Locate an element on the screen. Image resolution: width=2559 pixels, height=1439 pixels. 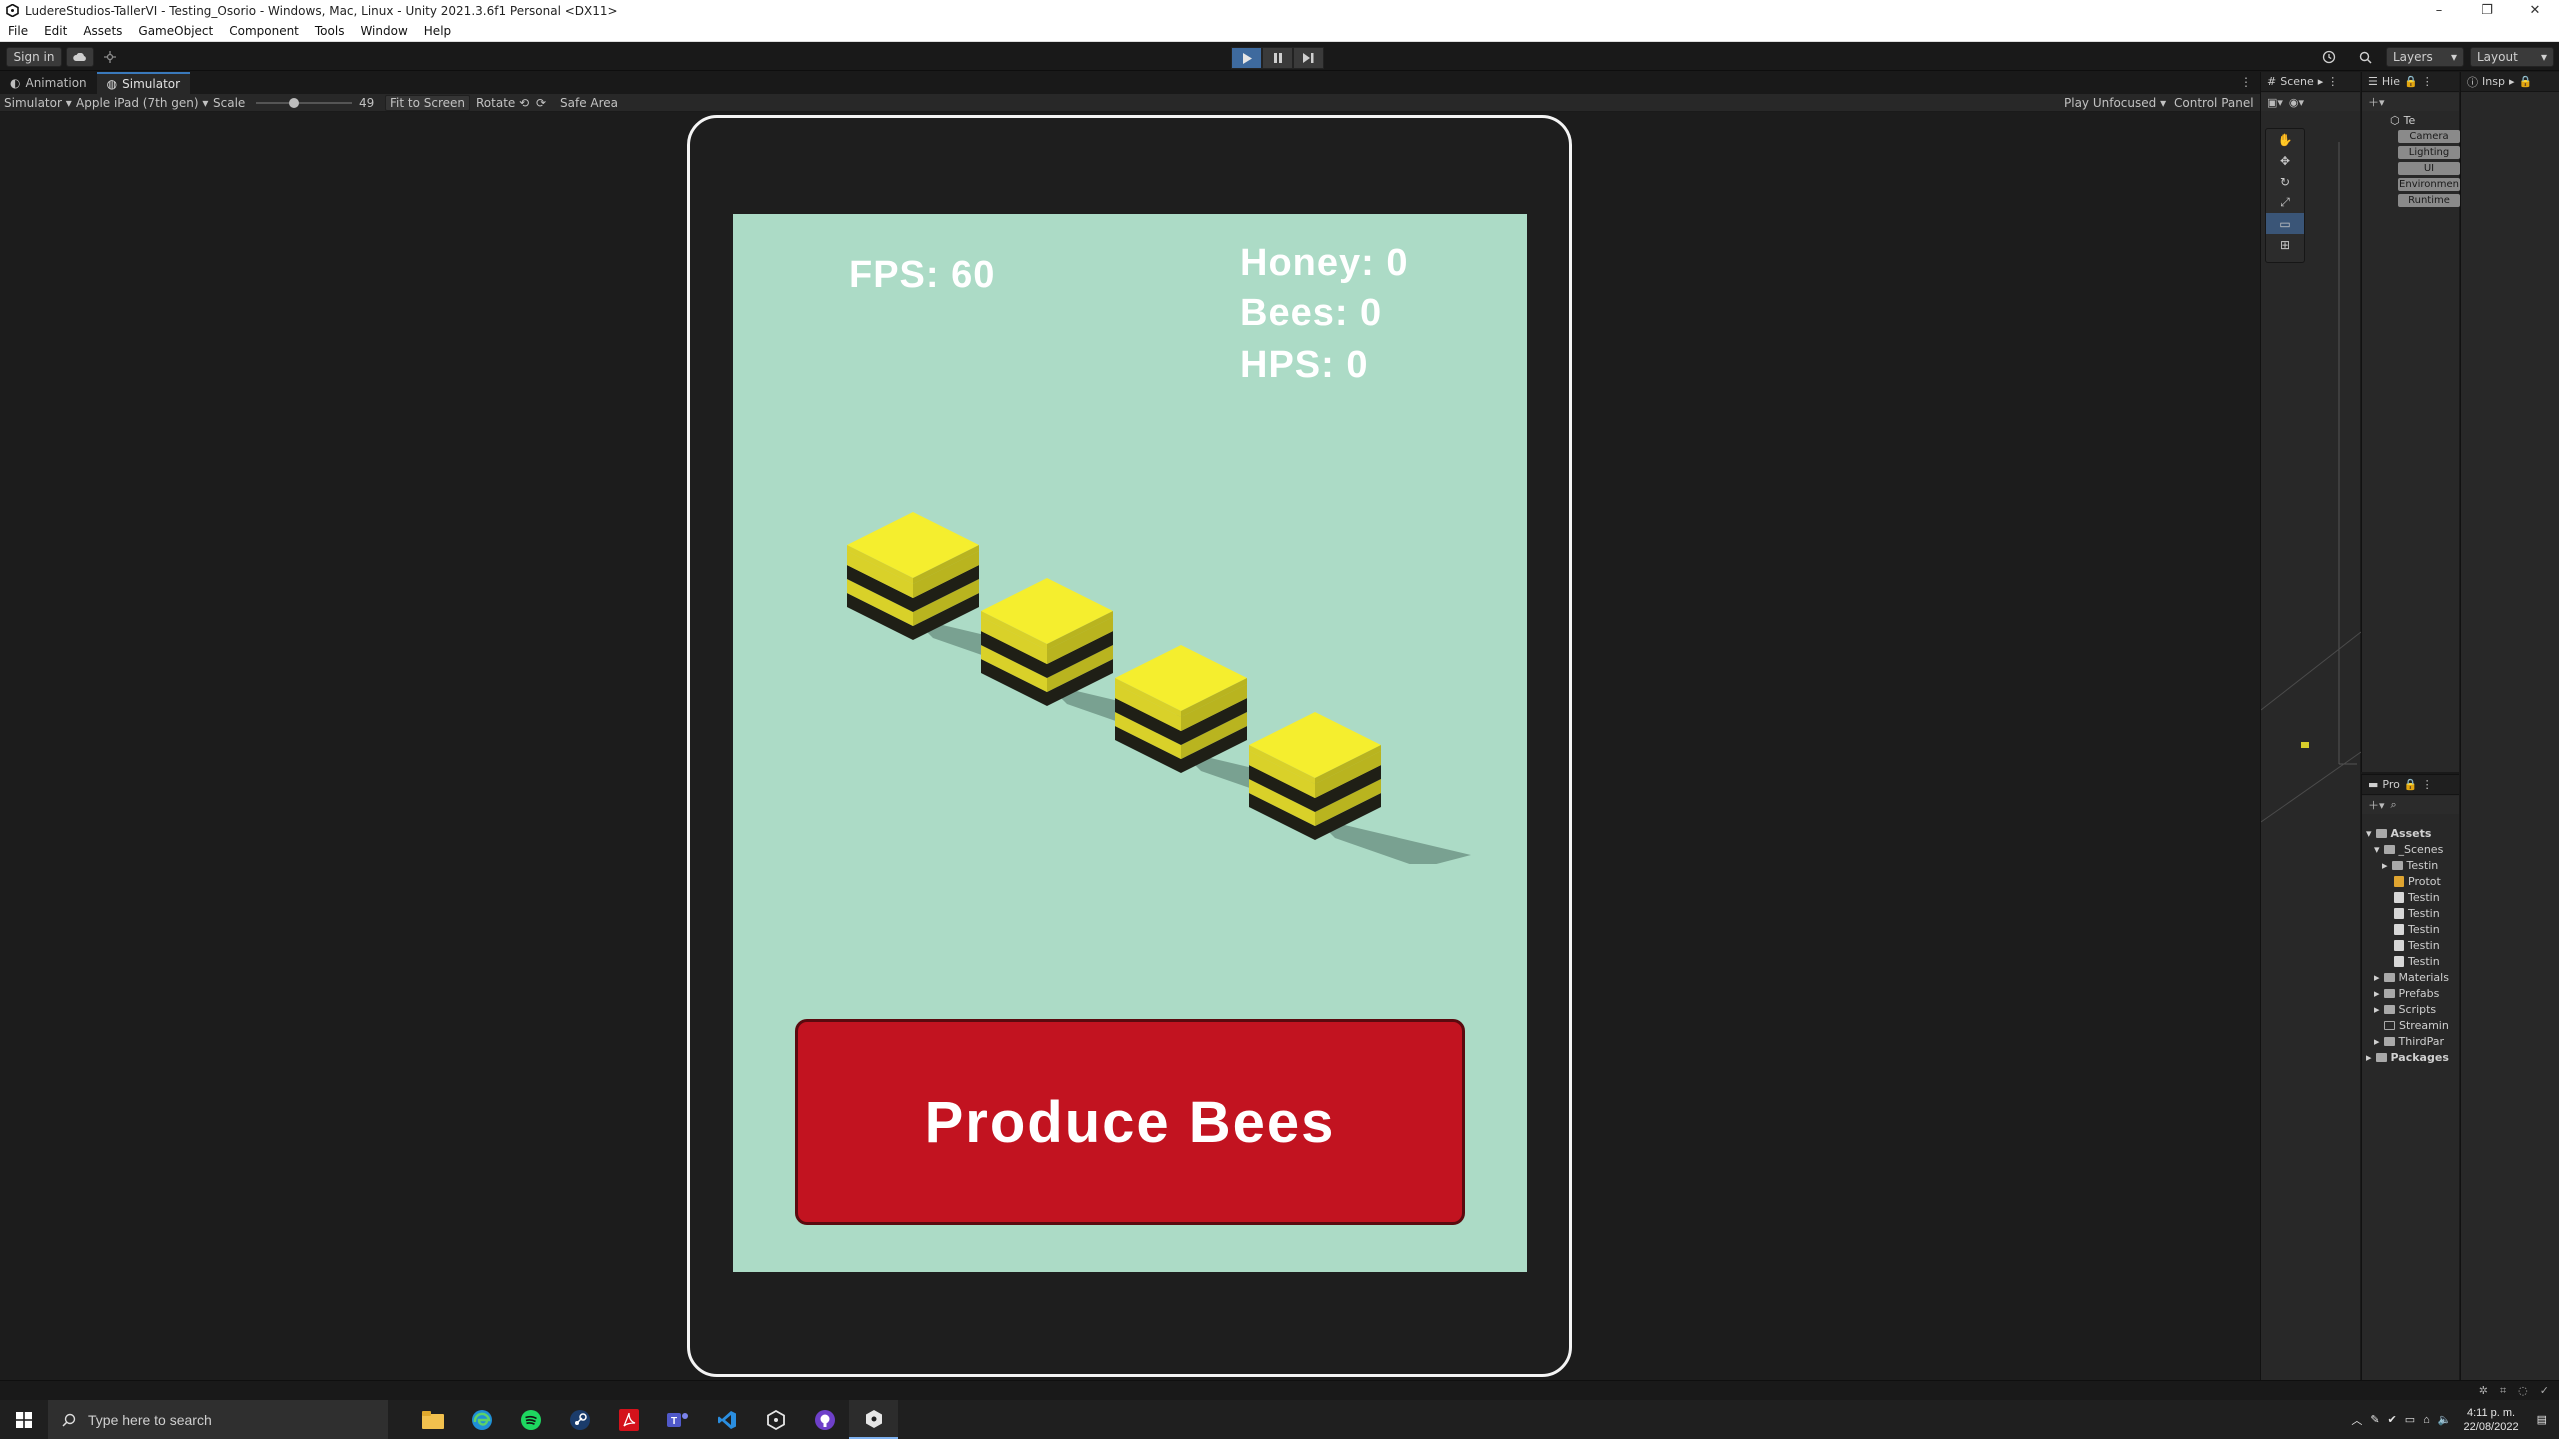
menu-window: Window is located at coordinates (383, 31).